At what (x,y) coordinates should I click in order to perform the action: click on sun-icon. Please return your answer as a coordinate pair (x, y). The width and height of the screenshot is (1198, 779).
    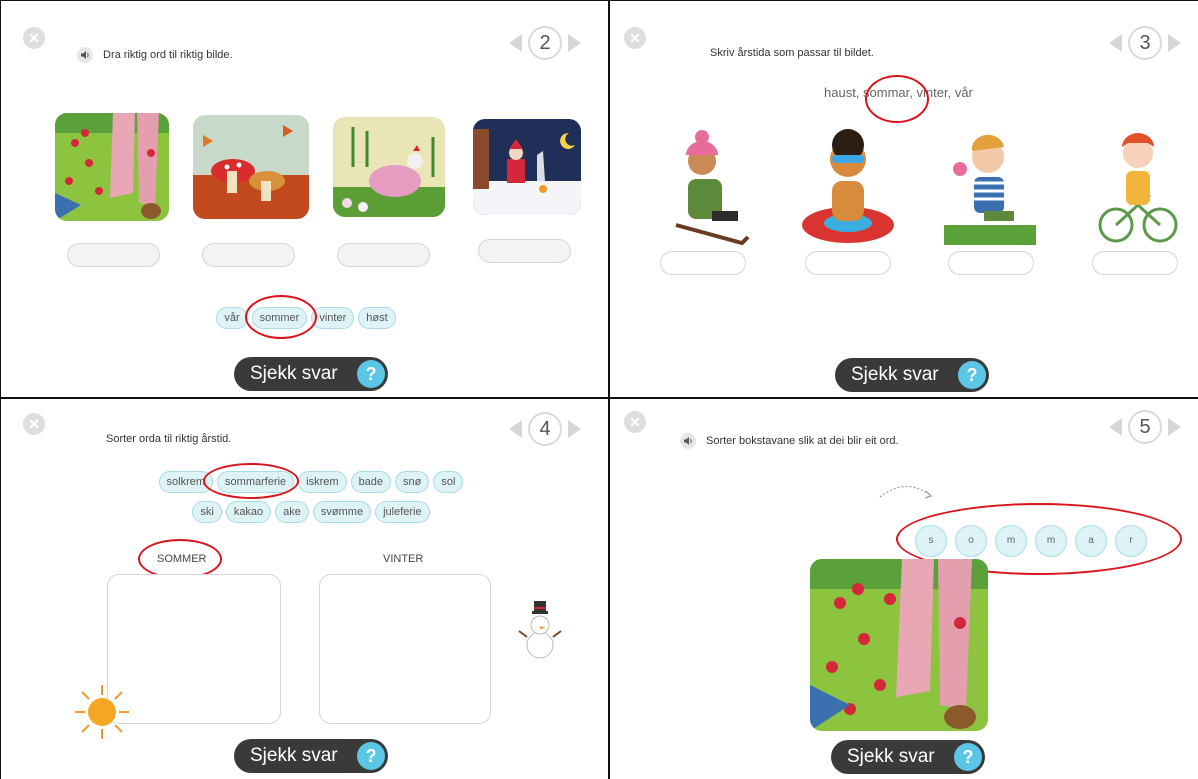
    Looking at the image, I should click on (102, 712).